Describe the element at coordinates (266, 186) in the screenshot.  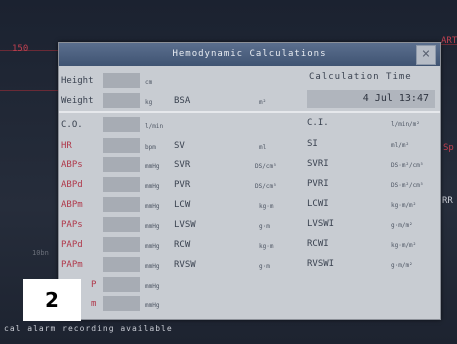
I see `pvr-unit: DS/cm⁵` at that location.